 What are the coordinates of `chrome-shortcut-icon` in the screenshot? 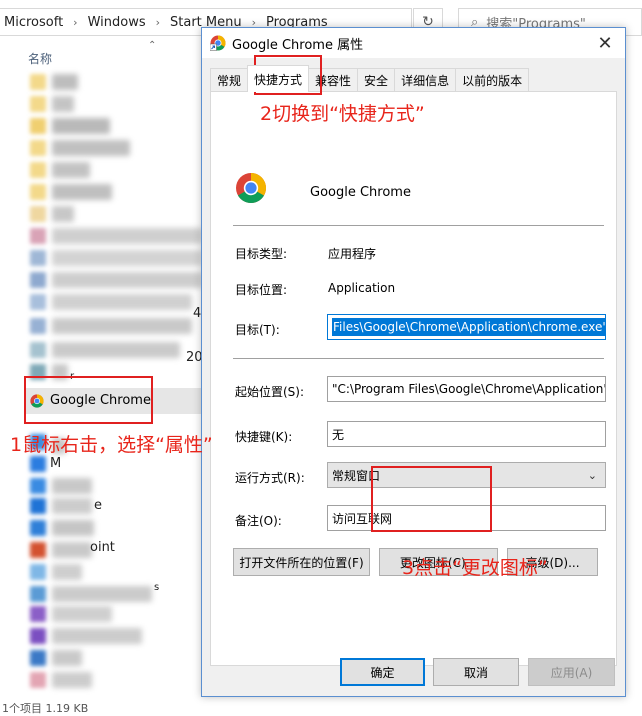 It's located at (218, 43).